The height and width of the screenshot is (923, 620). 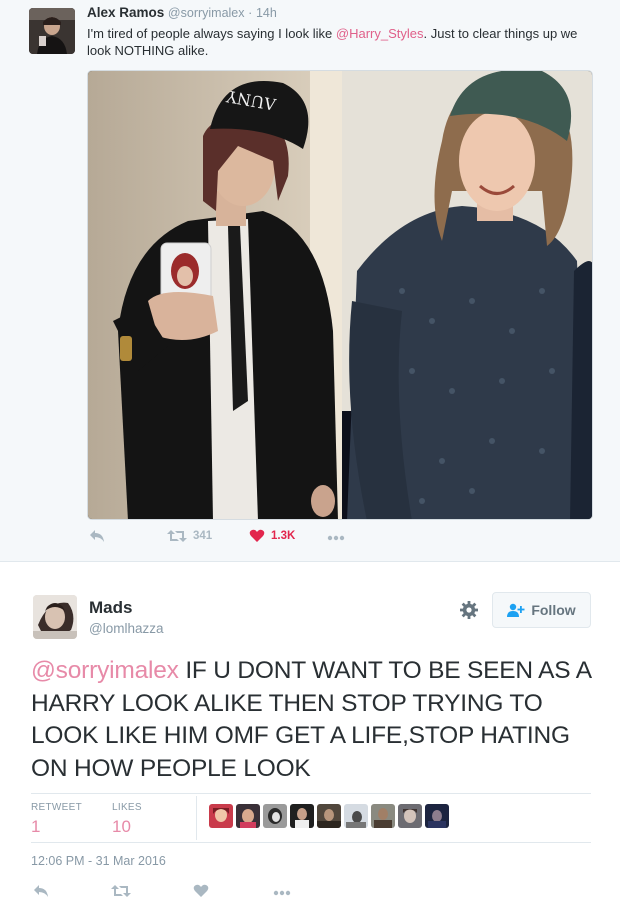 What do you see at coordinates (36, 826) in the screenshot?
I see `retweets-value: 1` at bounding box center [36, 826].